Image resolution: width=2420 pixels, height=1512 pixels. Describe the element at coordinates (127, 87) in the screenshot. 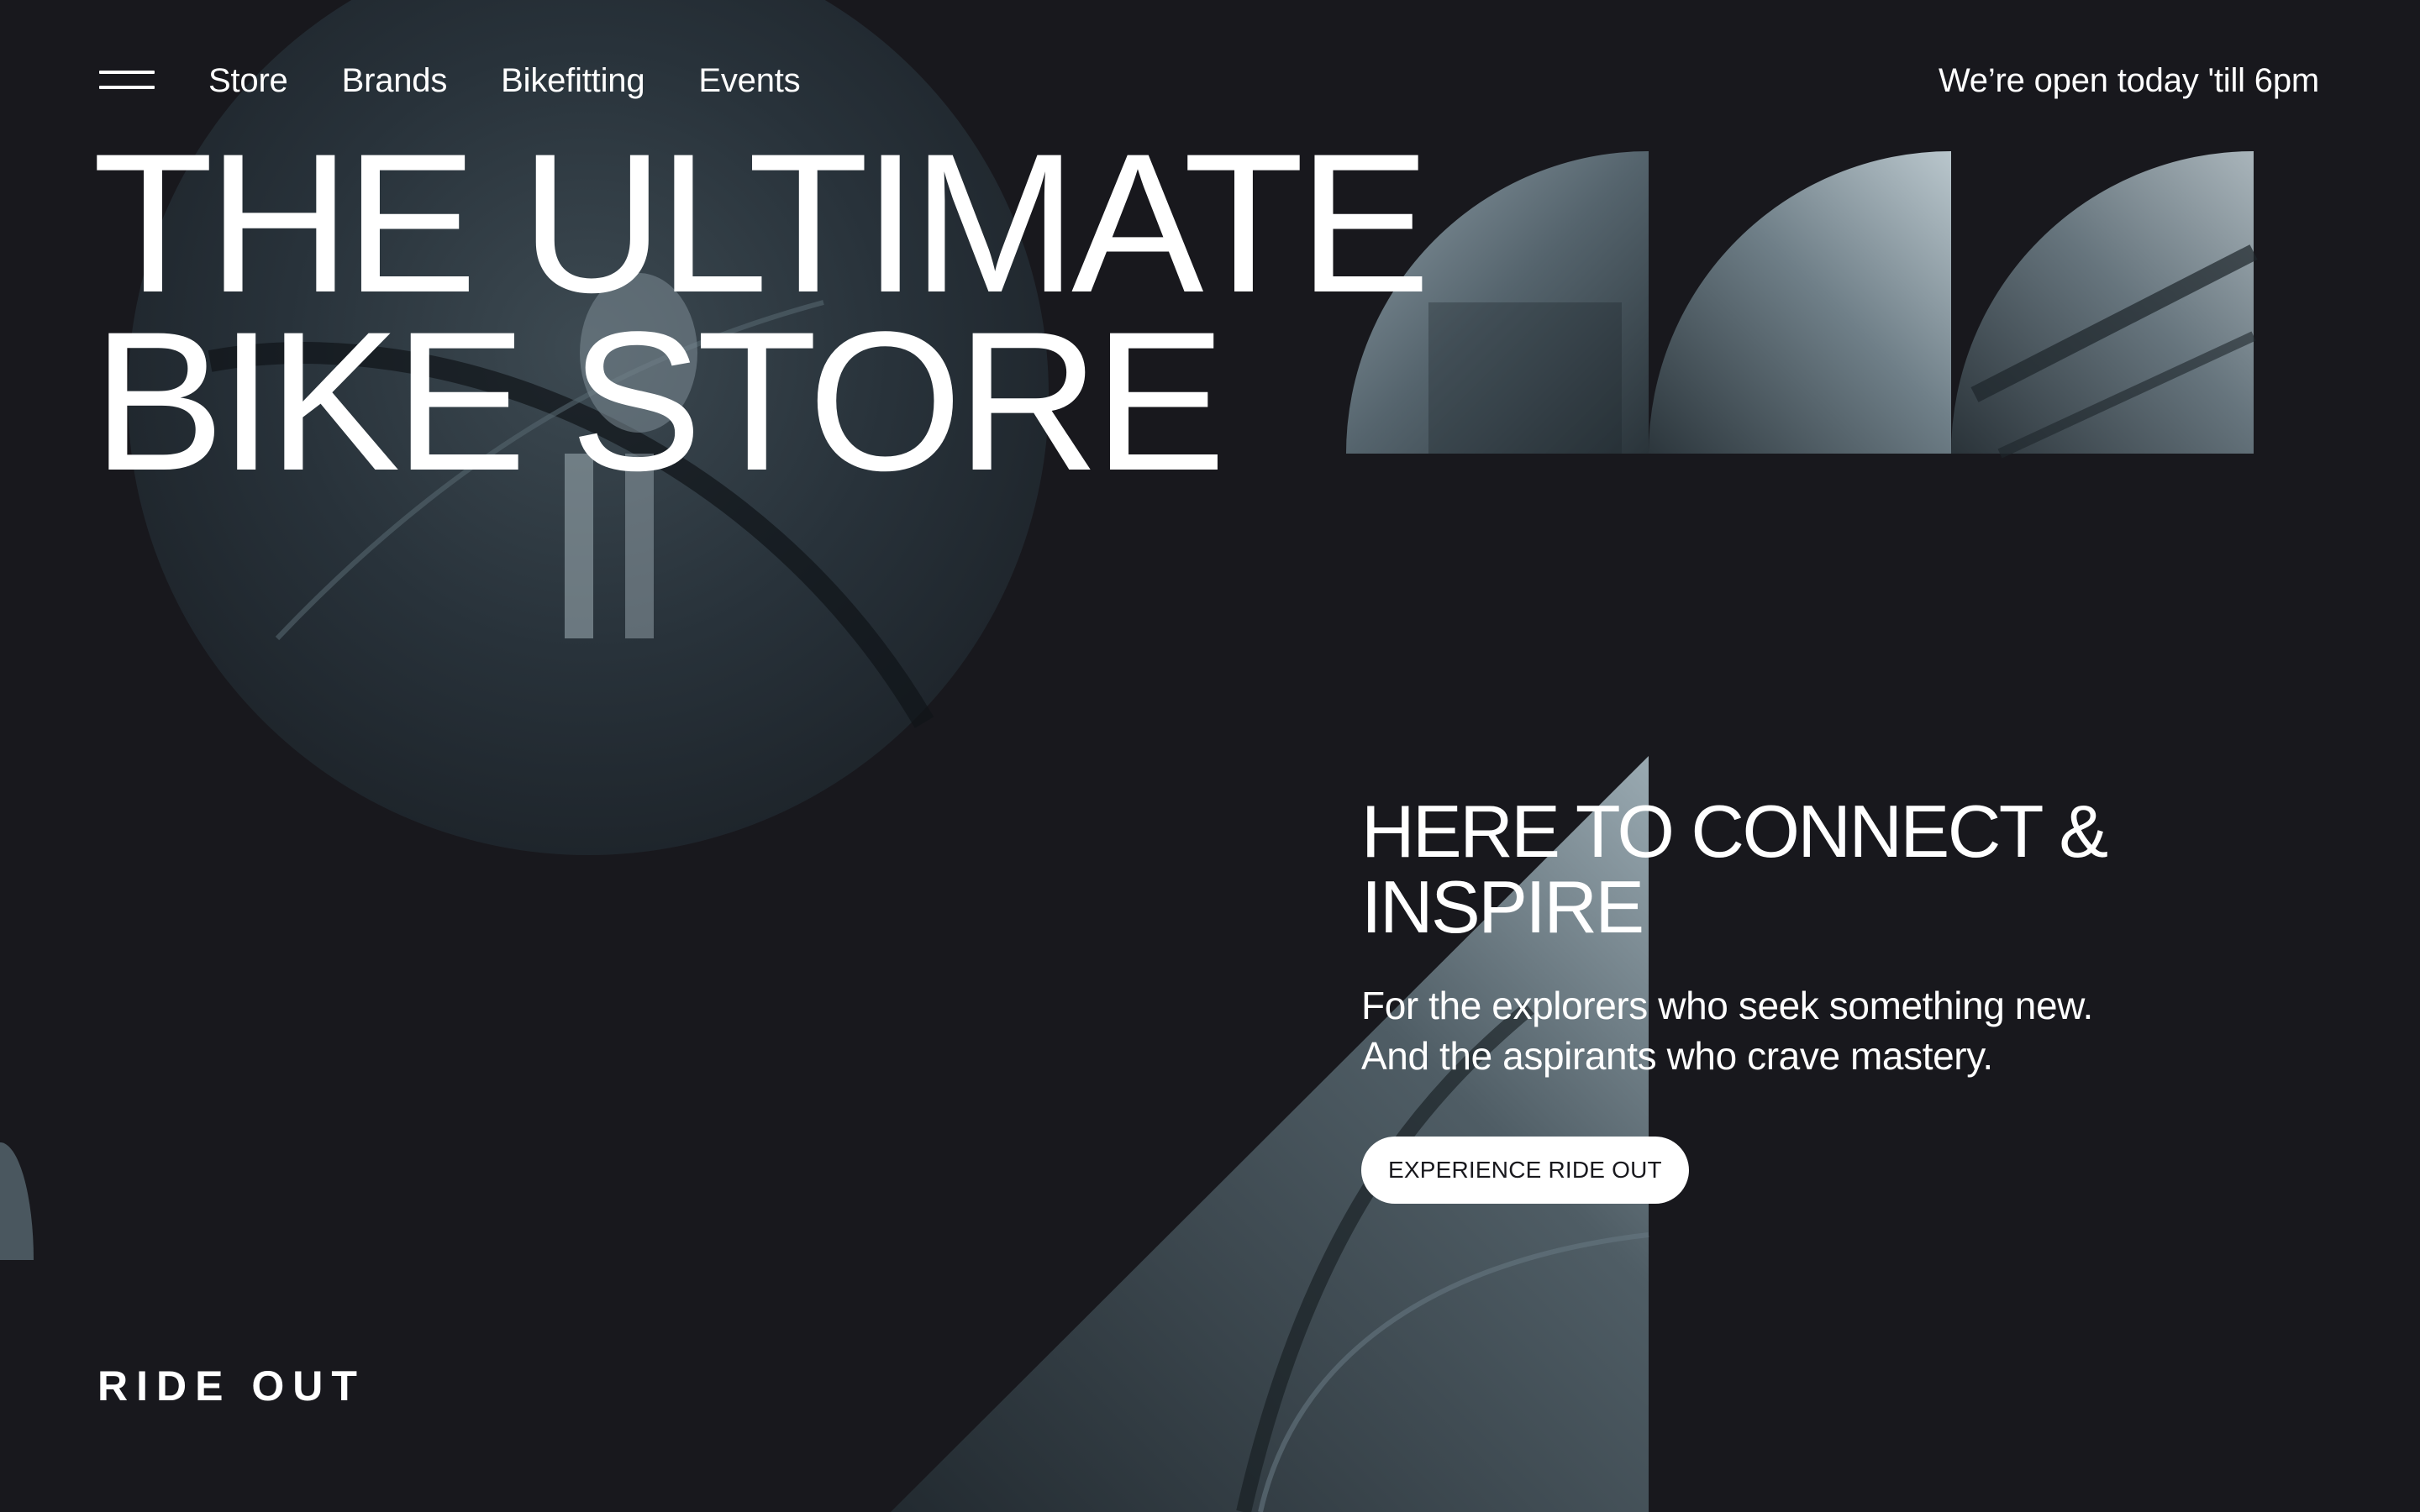

I see `menu-icon-line-bottom` at that location.